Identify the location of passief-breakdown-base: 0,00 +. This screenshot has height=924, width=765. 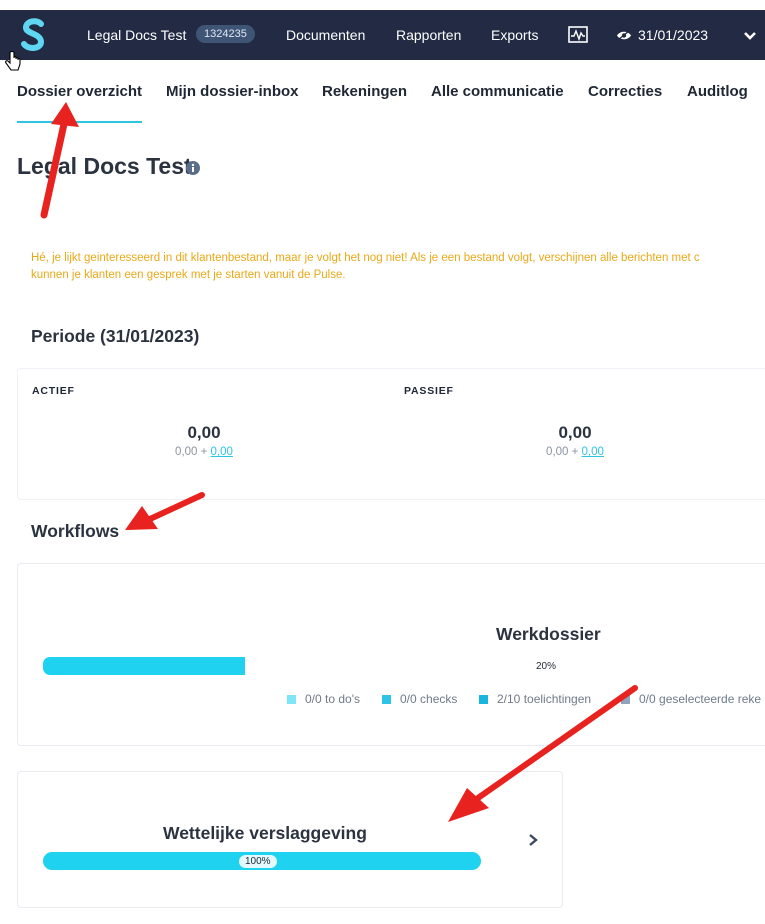
(564, 452).